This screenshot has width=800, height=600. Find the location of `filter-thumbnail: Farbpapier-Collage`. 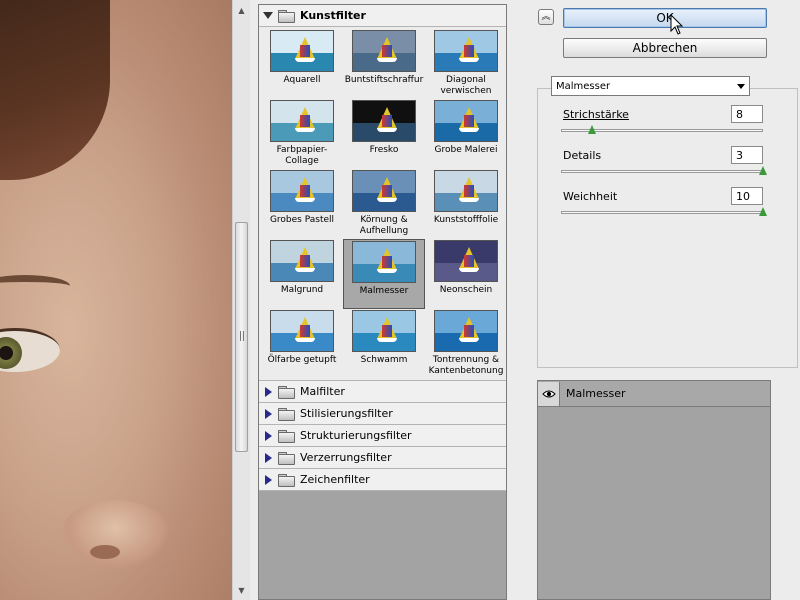

filter-thumbnail: Farbpapier-Collage is located at coordinates (302, 134).